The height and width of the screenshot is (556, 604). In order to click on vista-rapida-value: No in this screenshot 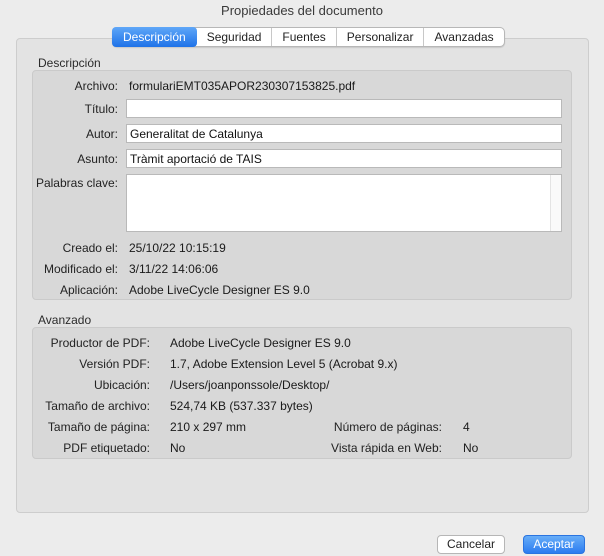, I will do `click(471, 448)`.